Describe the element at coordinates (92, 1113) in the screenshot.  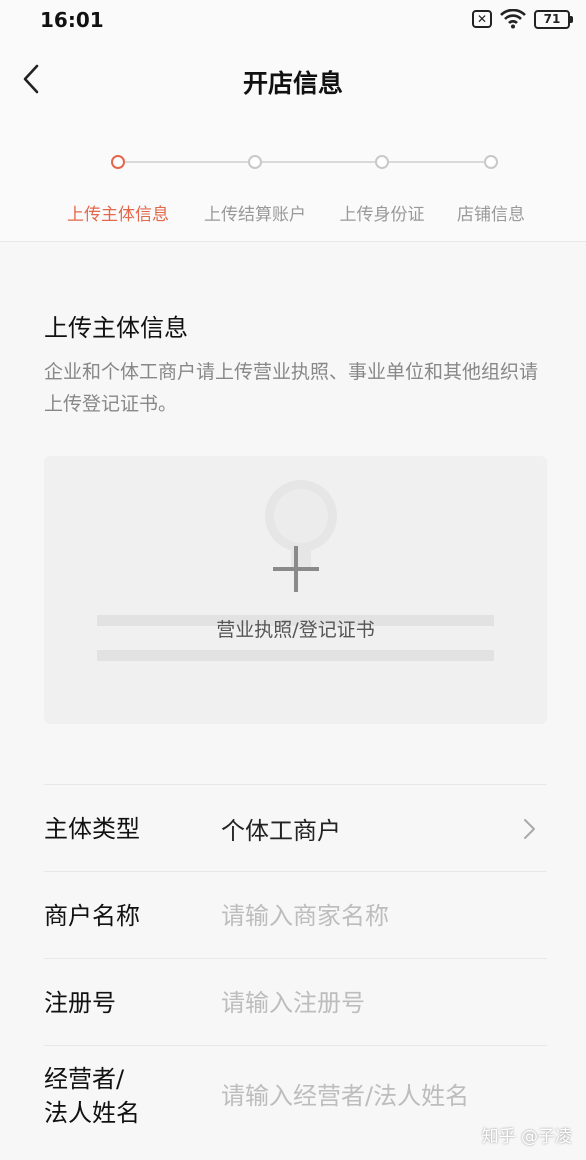
I see `operator-name-label-line2: 法人姓名` at that location.